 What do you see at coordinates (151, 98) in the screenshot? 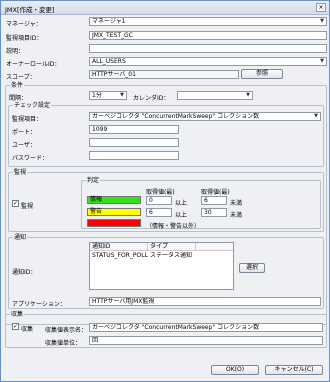
I see `calendar-label: カレンダID：` at bounding box center [151, 98].